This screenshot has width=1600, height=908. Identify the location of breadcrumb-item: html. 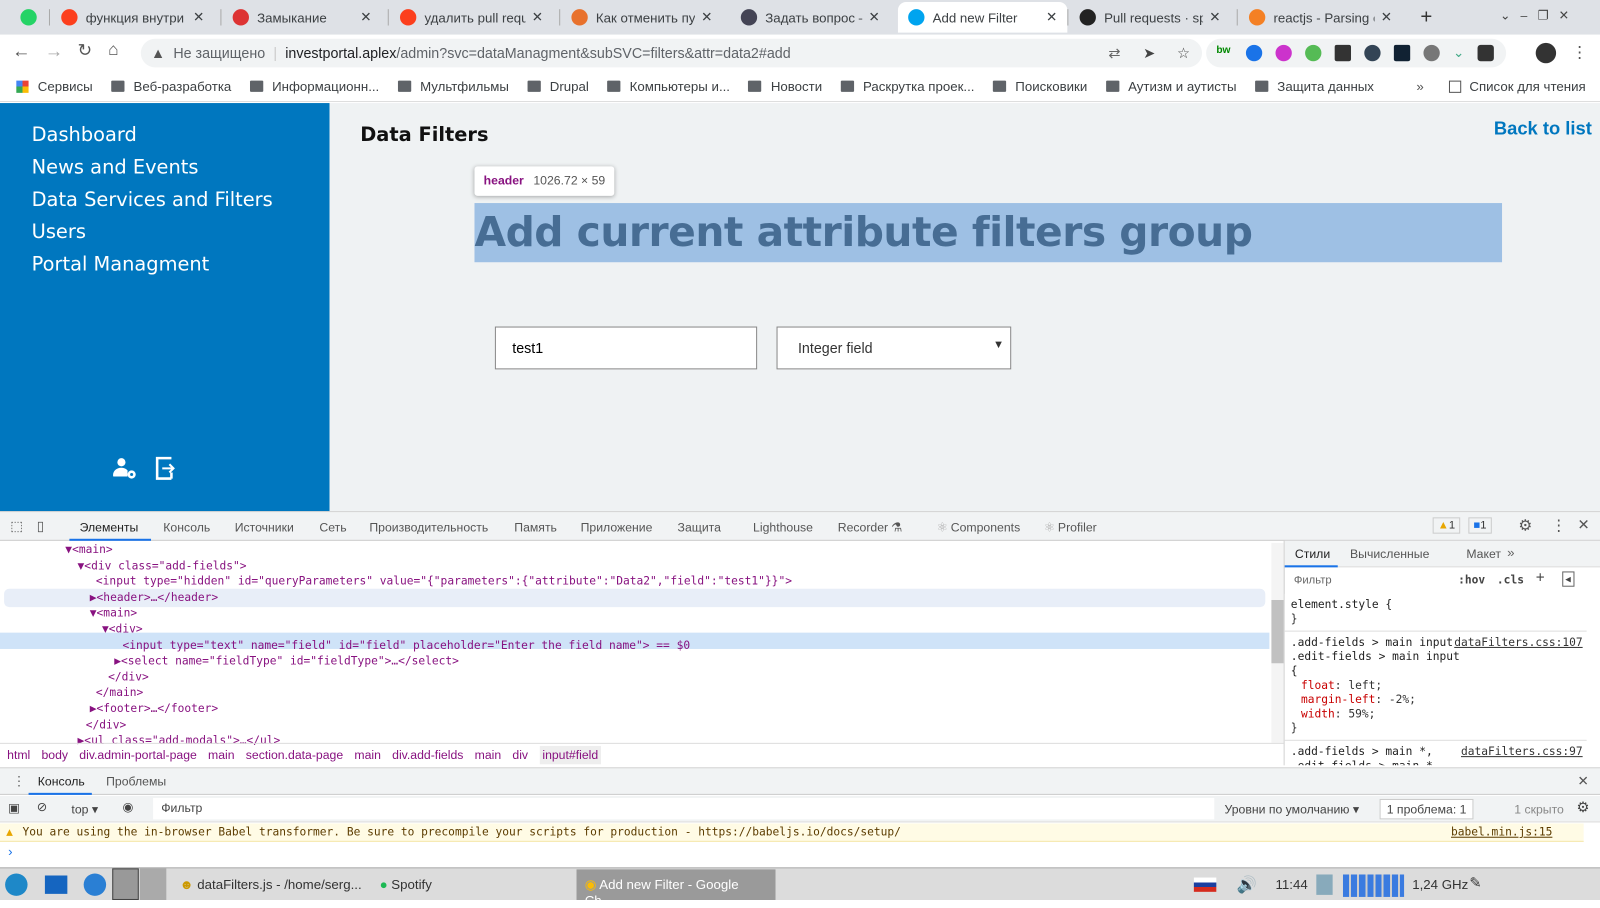
(18, 754).